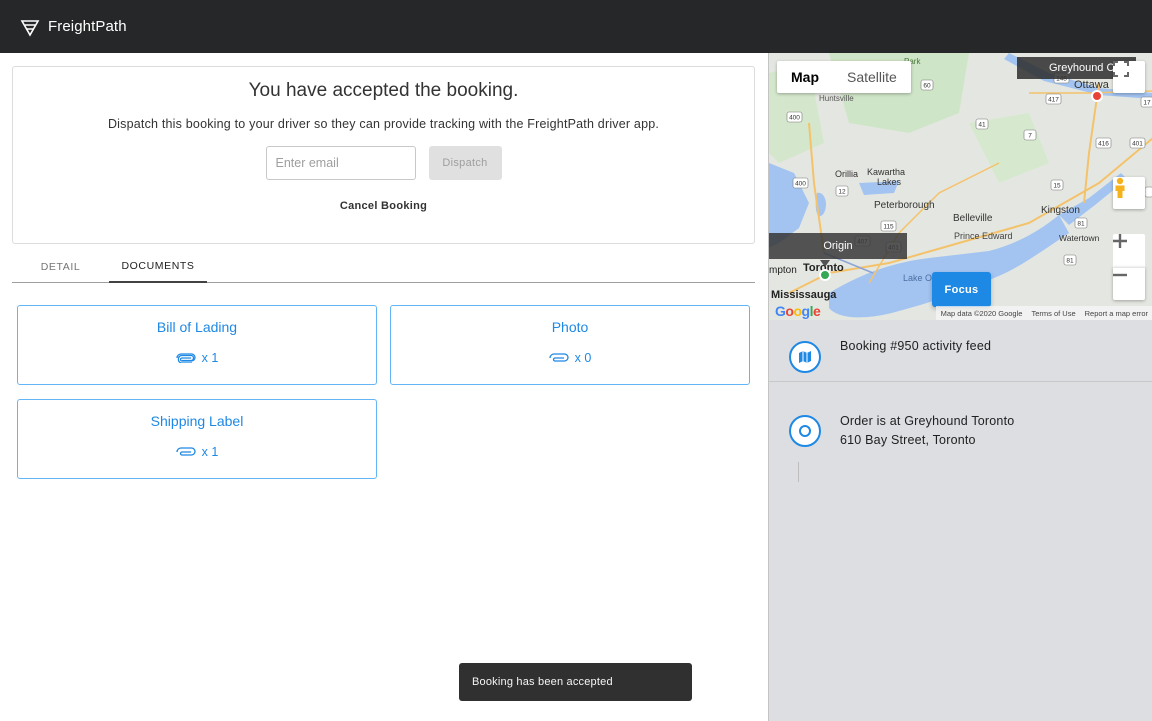 The image size is (1152, 721). Describe the element at coordinates (575, 682) in the screenshot. I see `snackbar-notification: Booking has been accepted` at that location.